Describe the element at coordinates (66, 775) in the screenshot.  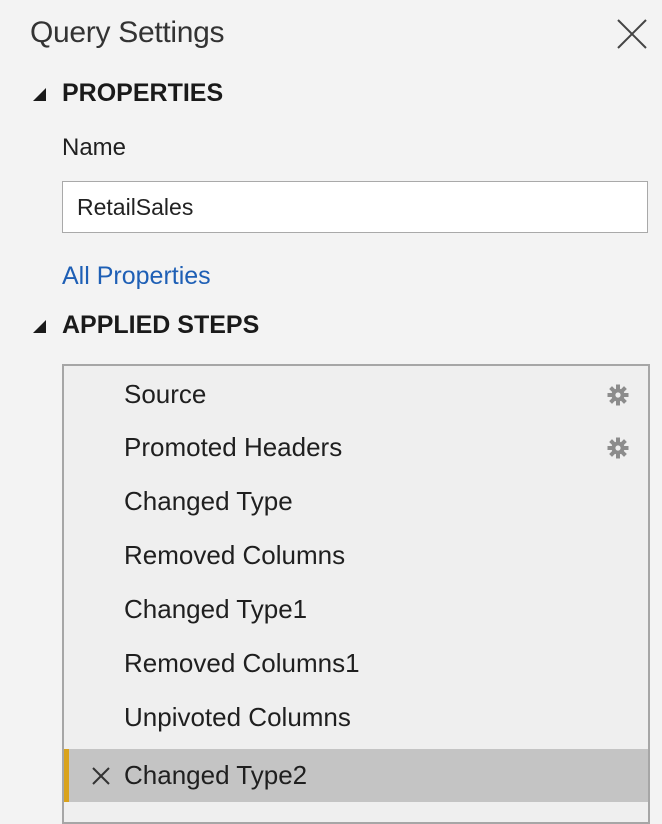
I see `selected-step-accent` at that location.